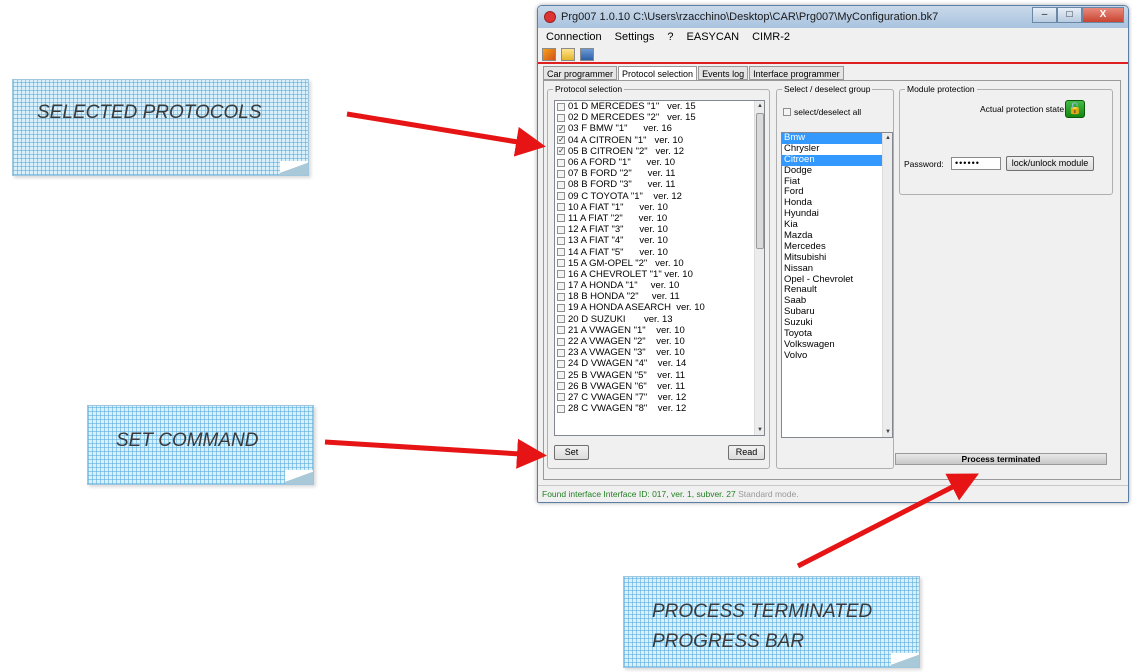 The width and height of the screenshot is (1132, 672). What do you see at coordinates (446, 134) in the screenshot?
I see `arrow-to-protocols` at bounding box center [446, 134].